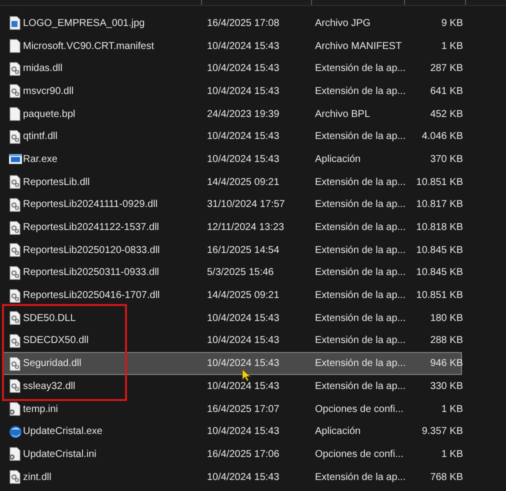 The height and width of the screenshot is (491, 506). I want to click on file-row: SDE50.DLL 10/4/2024 15:43 Extensión de la ap... 180 KB, so click(232, 318).